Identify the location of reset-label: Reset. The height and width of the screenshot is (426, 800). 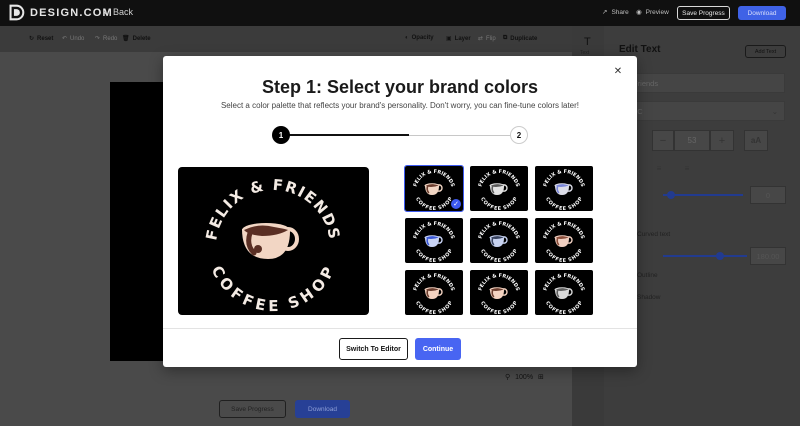
(45, 38).